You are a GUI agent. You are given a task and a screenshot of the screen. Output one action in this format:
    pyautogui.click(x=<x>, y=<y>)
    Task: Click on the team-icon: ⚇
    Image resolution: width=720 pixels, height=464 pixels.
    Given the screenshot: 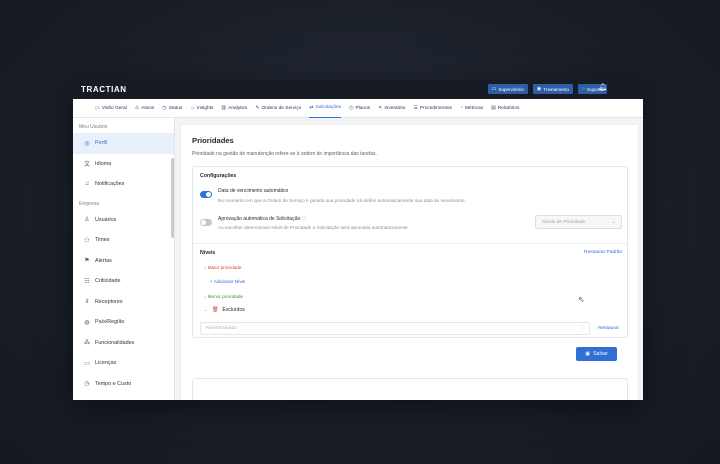 What is the action you would take?
    pyautogui.click(x=87, y=240)
    